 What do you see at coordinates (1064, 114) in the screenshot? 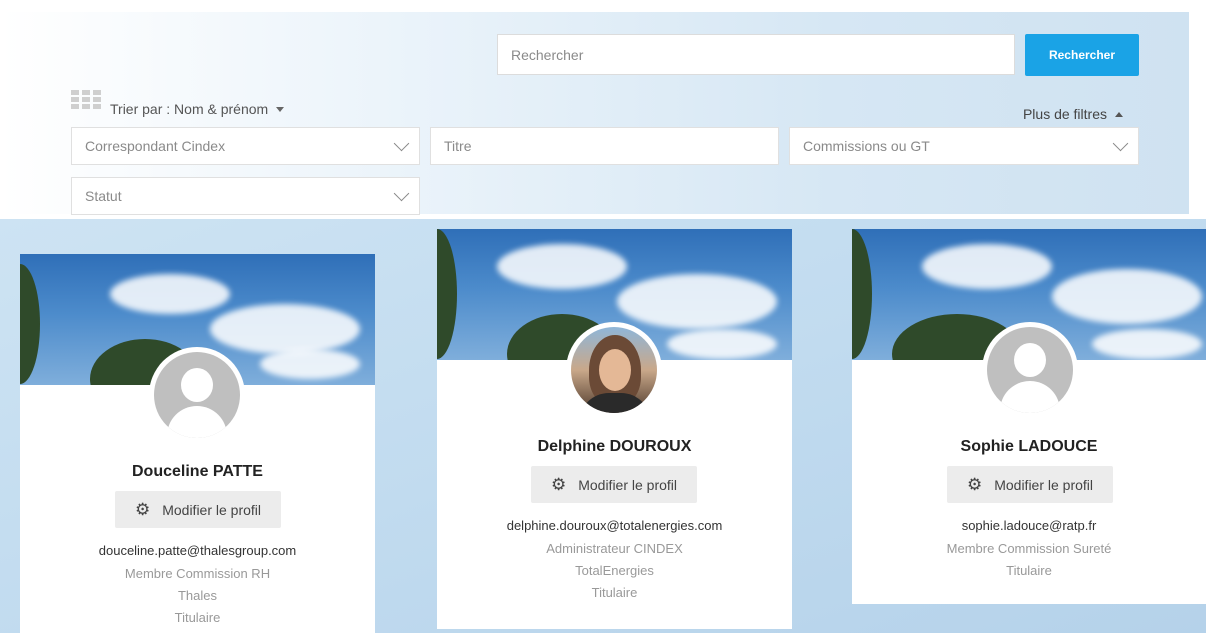
I see `more-filters-label: Plus de filtres` at bounding box center [1064, 114].